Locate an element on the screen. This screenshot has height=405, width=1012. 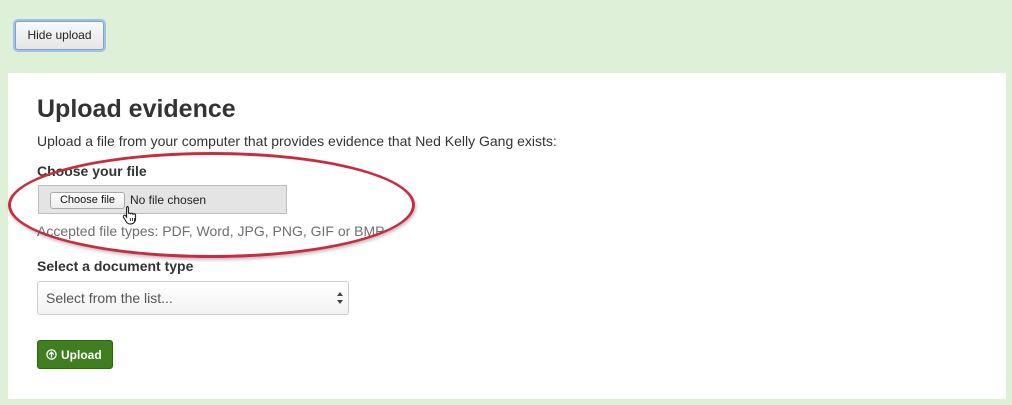
upload-circle-icon is located at coordinates (51, 354).